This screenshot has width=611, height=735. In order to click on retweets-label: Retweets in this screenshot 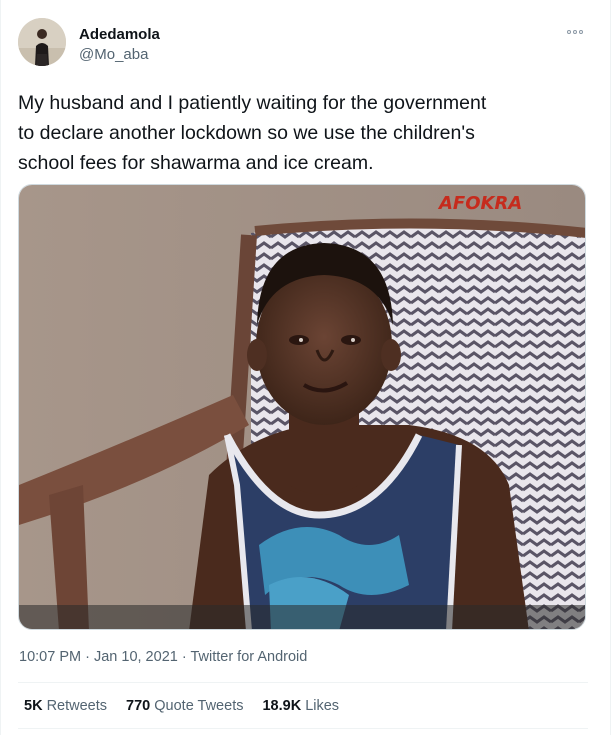, I will do `click(77, 706)`.